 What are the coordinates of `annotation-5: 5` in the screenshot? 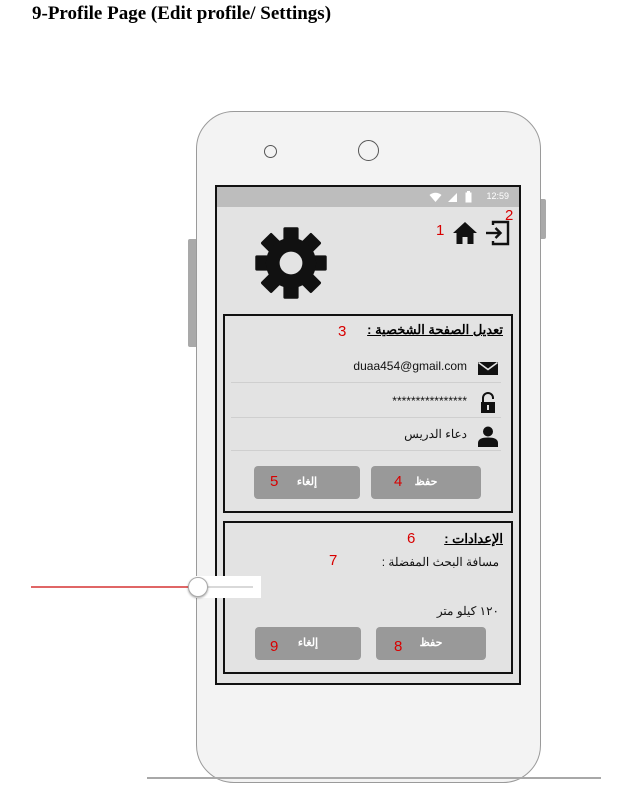 It's located at (274, 481).